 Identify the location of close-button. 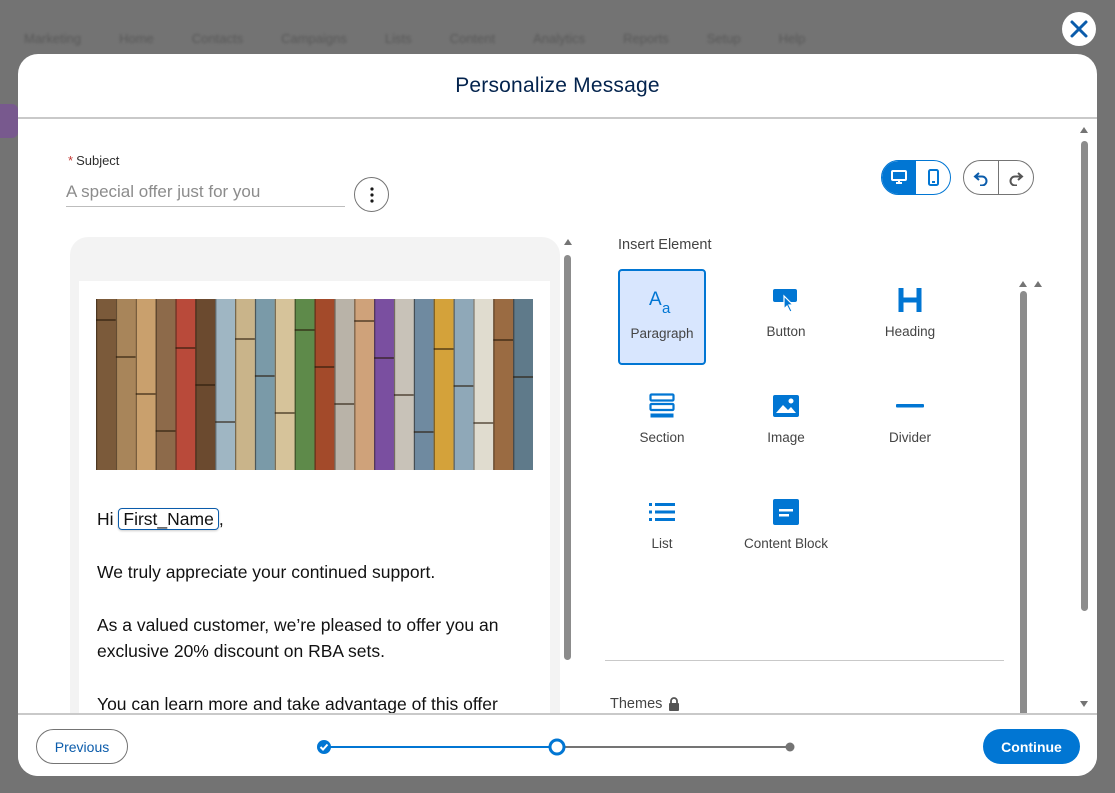
(1079, 29).